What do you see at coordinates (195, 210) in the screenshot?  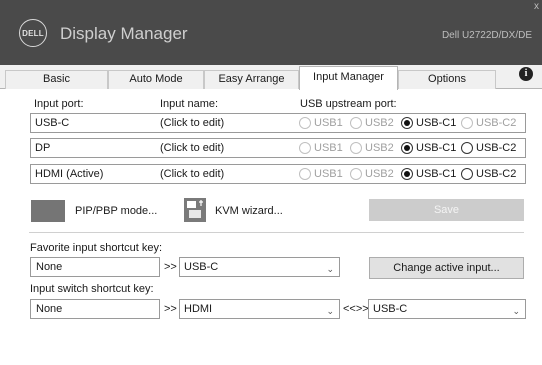 I see `kvm-icon` at bounding box center [195, 210].